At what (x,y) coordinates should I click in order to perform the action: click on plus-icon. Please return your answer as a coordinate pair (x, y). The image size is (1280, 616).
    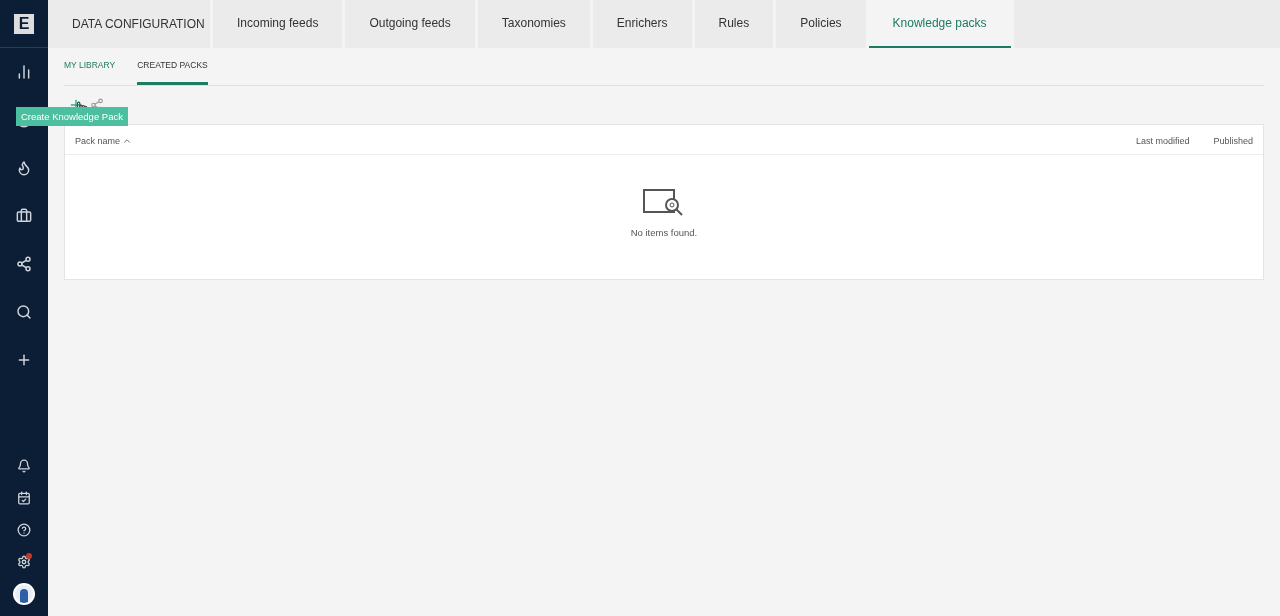
    Looking at the image, I should click on (24, 360).